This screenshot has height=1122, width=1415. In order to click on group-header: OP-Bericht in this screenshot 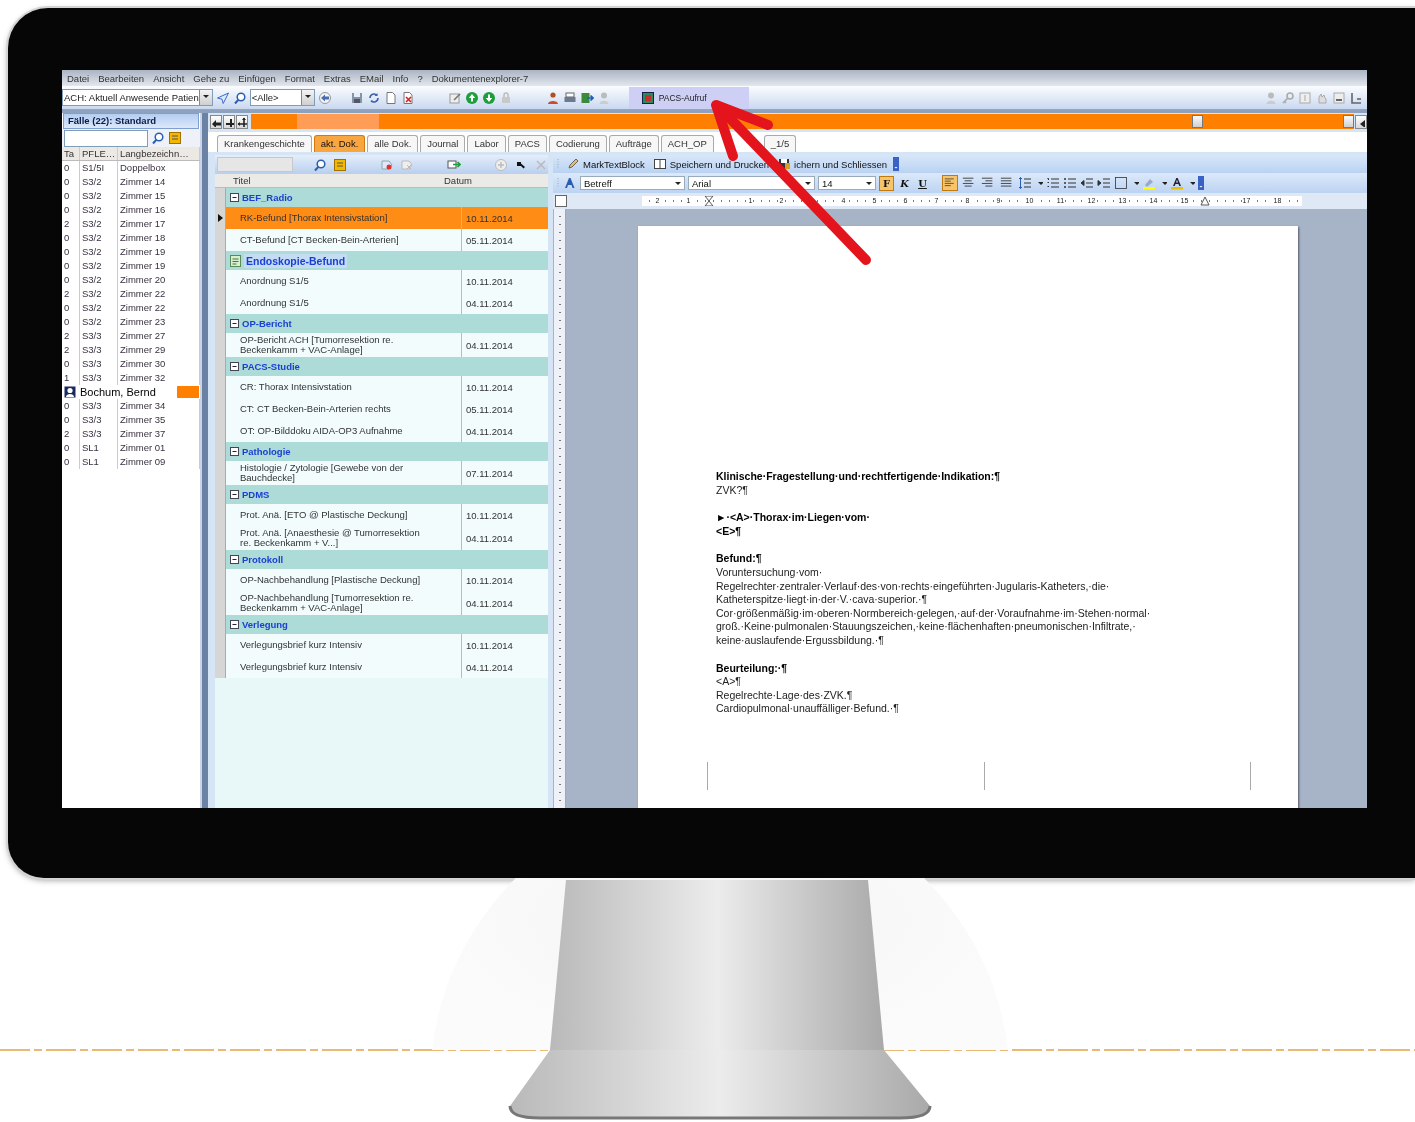, I will do `click(381, 323)`.